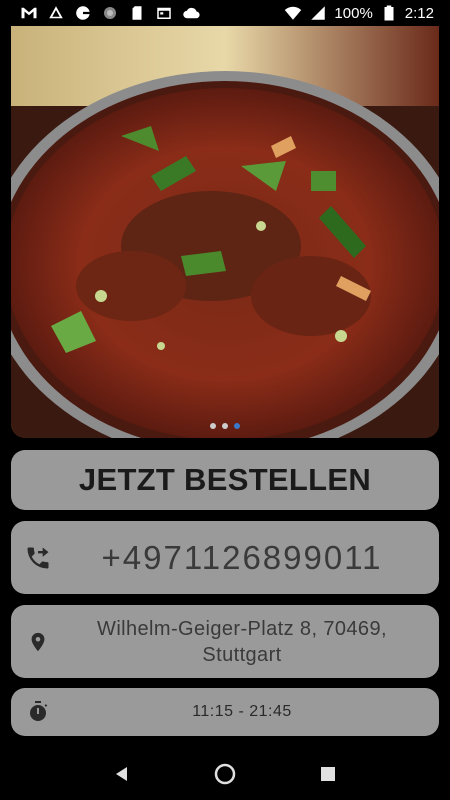 Image resolution: width=450 pixels, height=800 pixels. I want to click on address: Wilhelm-Geiger-Platz 8, 70469, Stuttgart, so click(225, 642).